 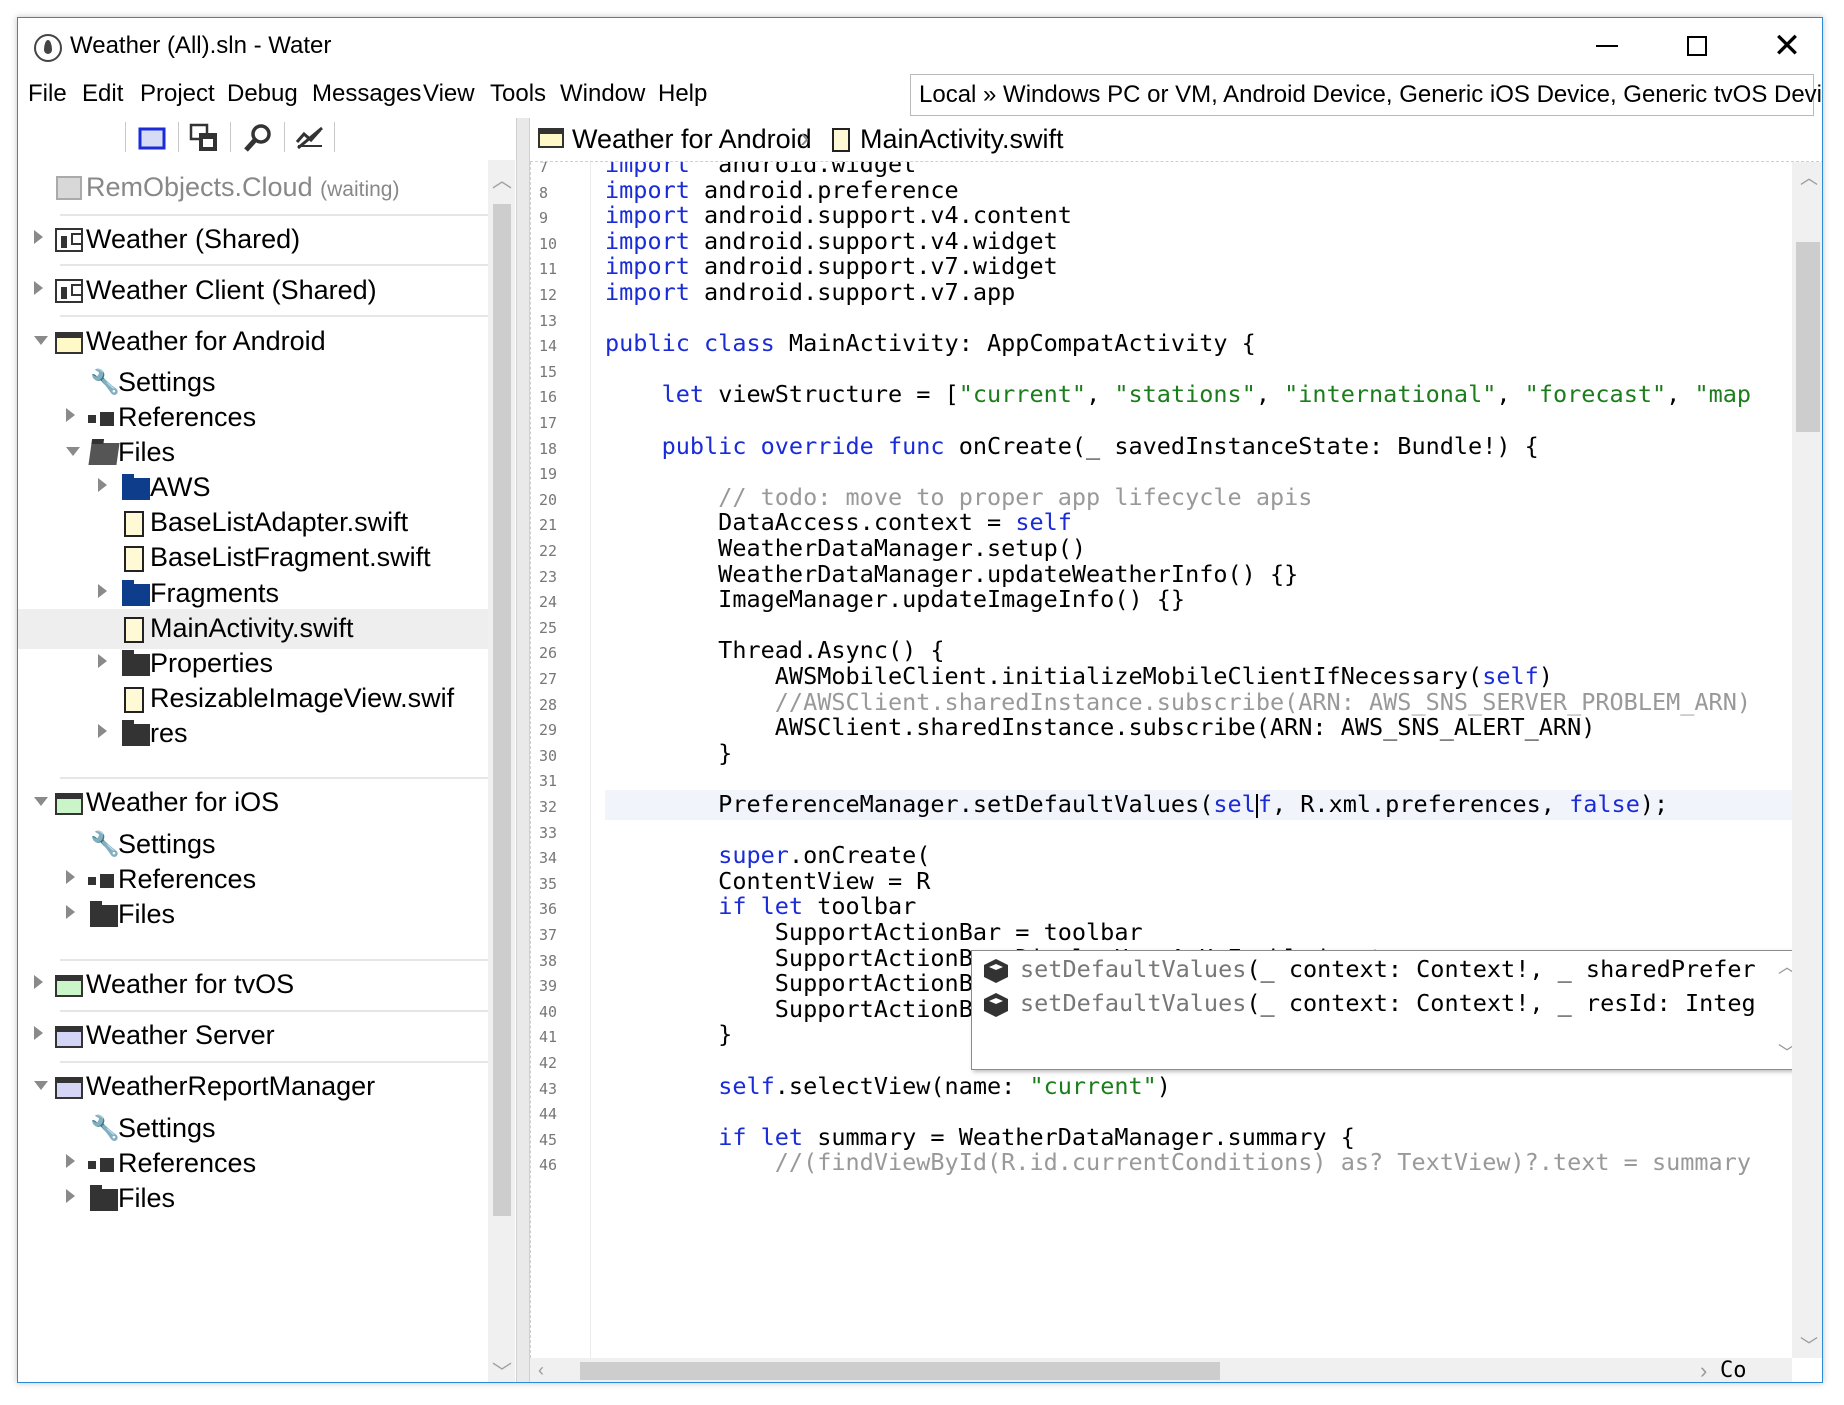 I want to click on split-view-icon, so click(x=203, y=137).